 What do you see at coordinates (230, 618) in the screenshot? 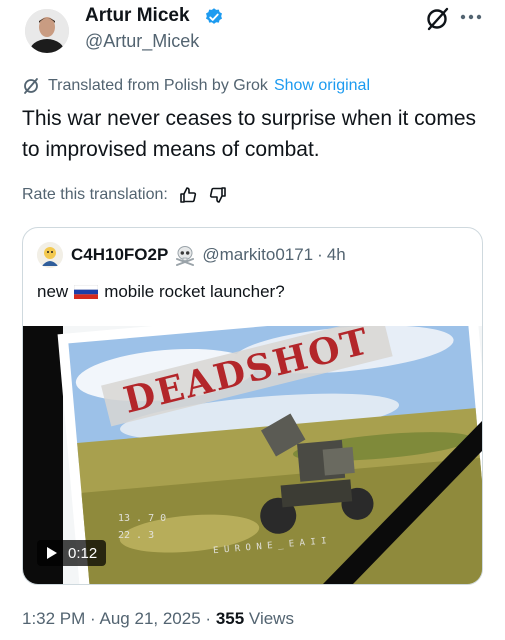
I see `views-count: 355` at bounding box center [230, 618].